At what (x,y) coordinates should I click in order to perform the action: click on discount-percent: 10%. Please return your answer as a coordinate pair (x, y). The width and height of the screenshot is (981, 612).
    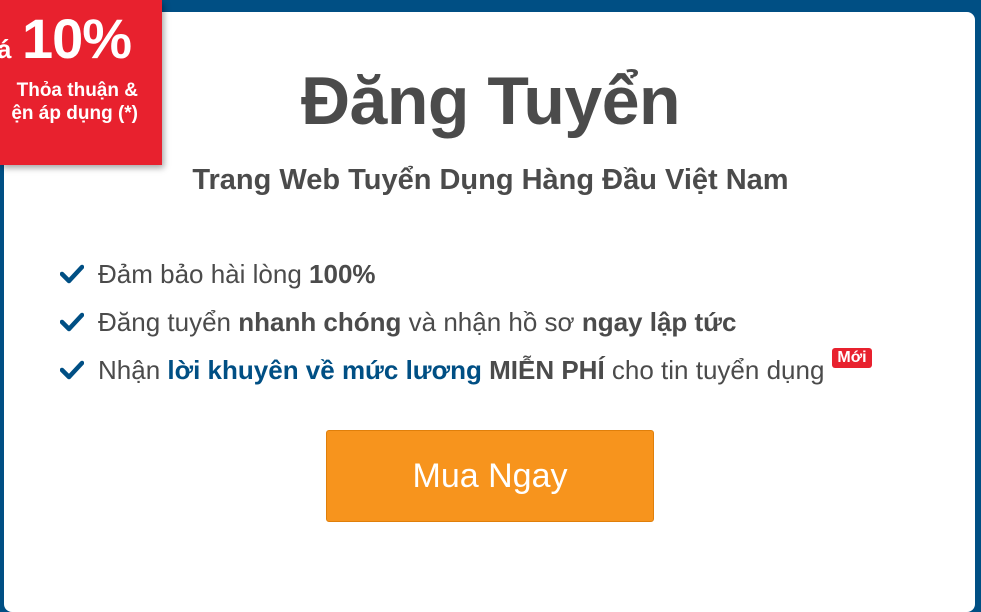
    Looking at the image, I should click on (77, 38).